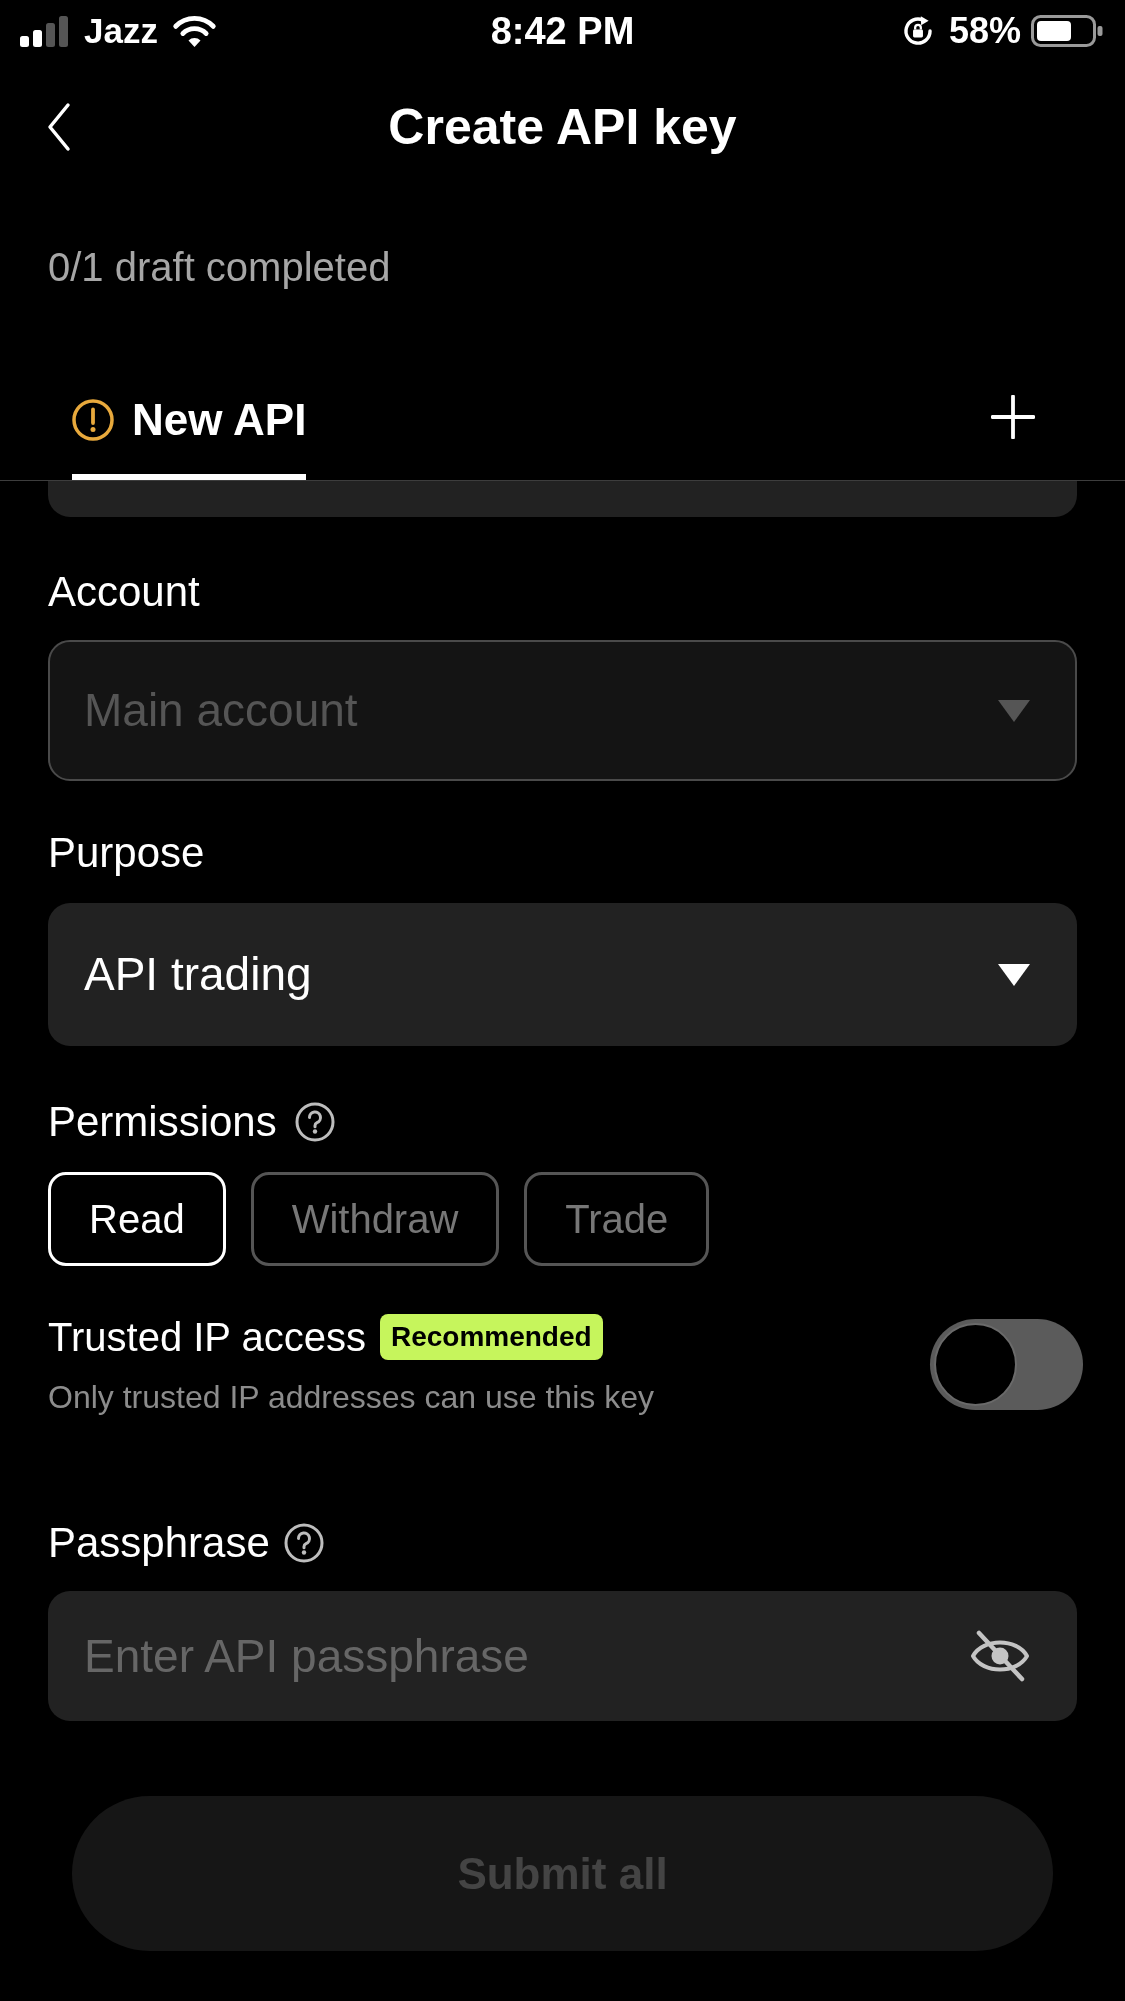 The height and width of the screenshot is (2001, 1125). Describe the element at coordinates (159, 1543) in the screenshot. I see `field-label: Passphrase` at that location.